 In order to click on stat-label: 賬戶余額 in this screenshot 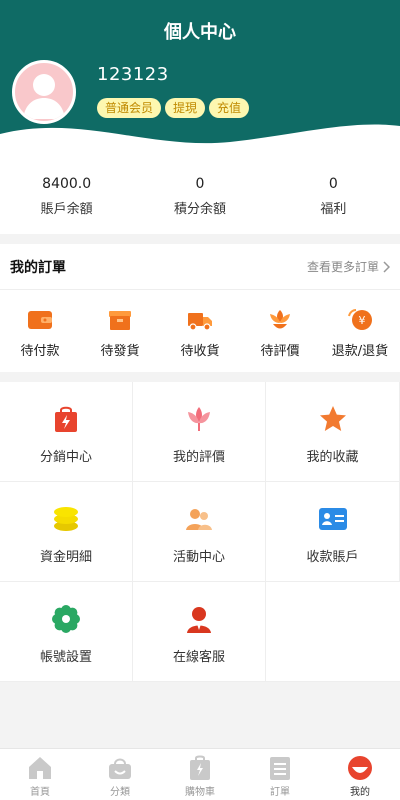, I will do `click(66, 209)`.